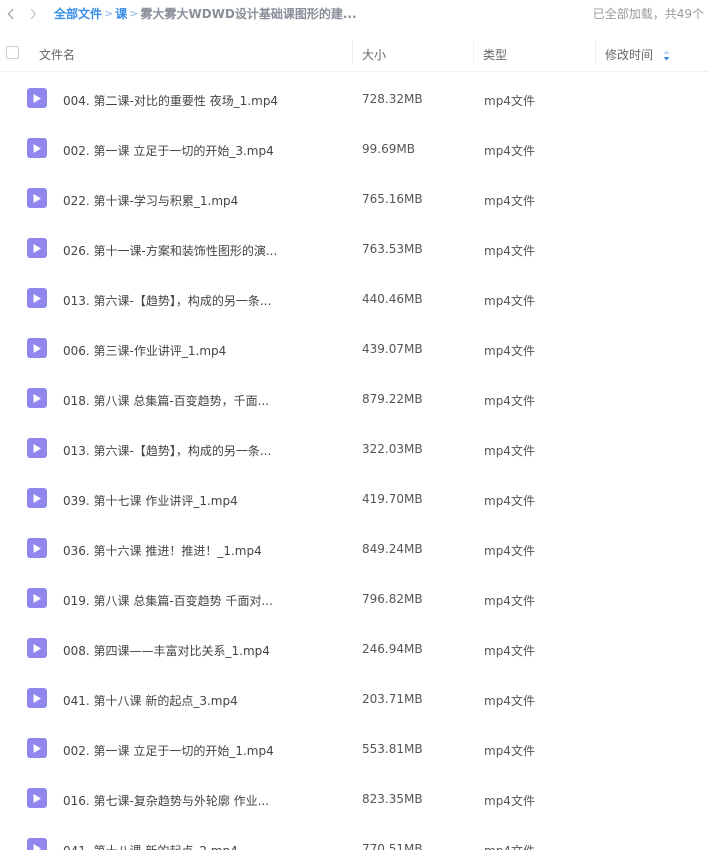 The image size is (708, 850). Describe the element at coordinates (33, 14) in the screenshot. I see `forward-arrow-icon` at that location.